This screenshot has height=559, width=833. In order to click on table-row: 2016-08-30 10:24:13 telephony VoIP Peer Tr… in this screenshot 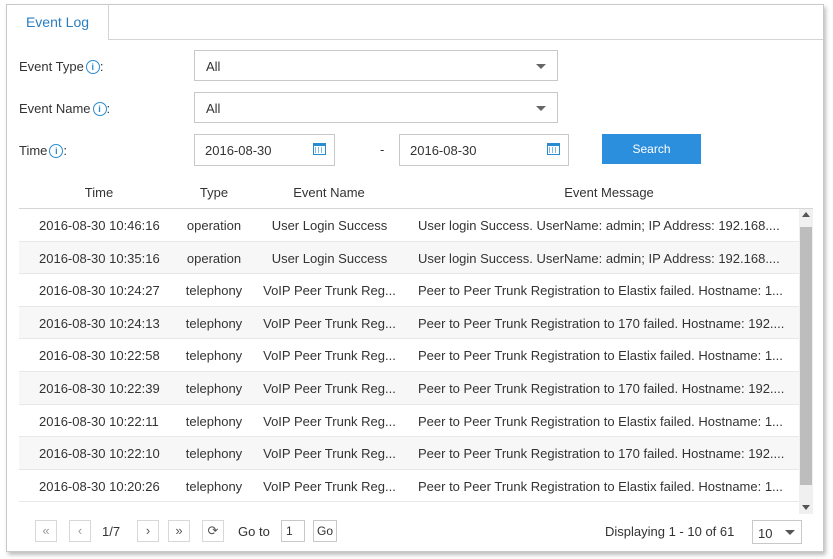, I will do `click(409, 323)`.